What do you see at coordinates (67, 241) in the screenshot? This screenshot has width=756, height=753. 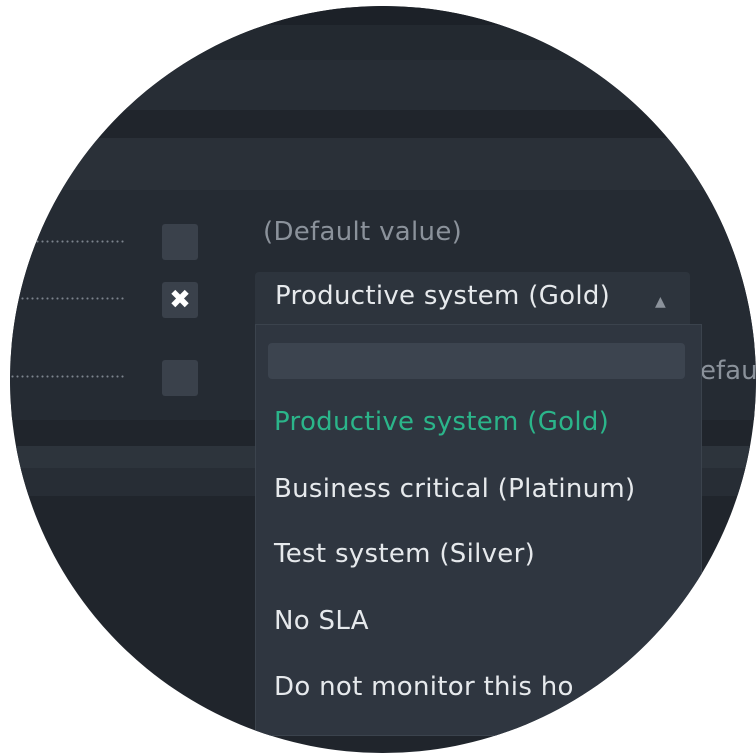 I see `row-1-dot-leader` at bounding box center [67, 241].